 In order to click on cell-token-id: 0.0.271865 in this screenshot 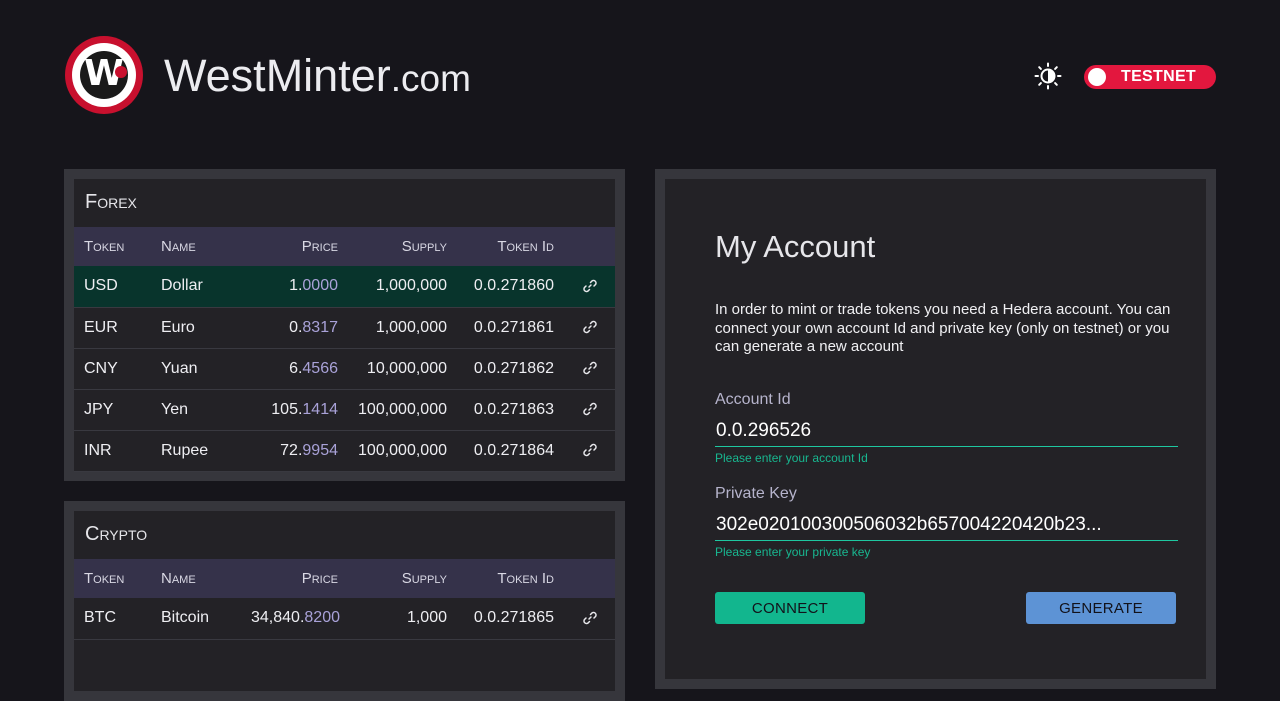, I will do `click(513, 618)`.